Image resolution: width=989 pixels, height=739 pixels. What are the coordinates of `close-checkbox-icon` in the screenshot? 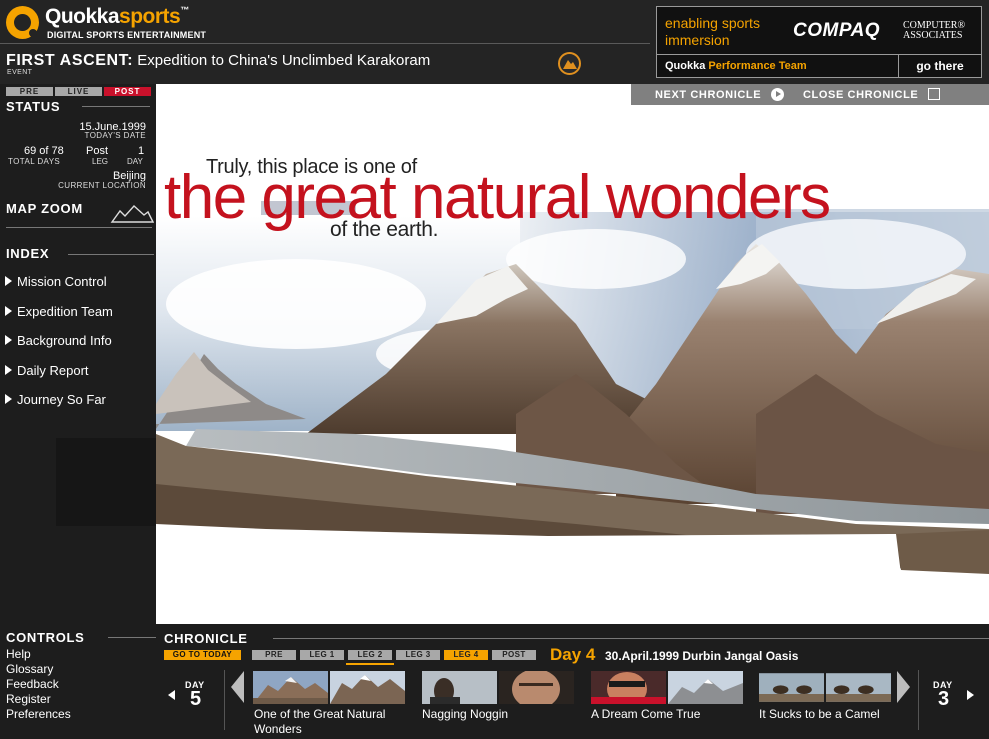 It's located at (934, 94).